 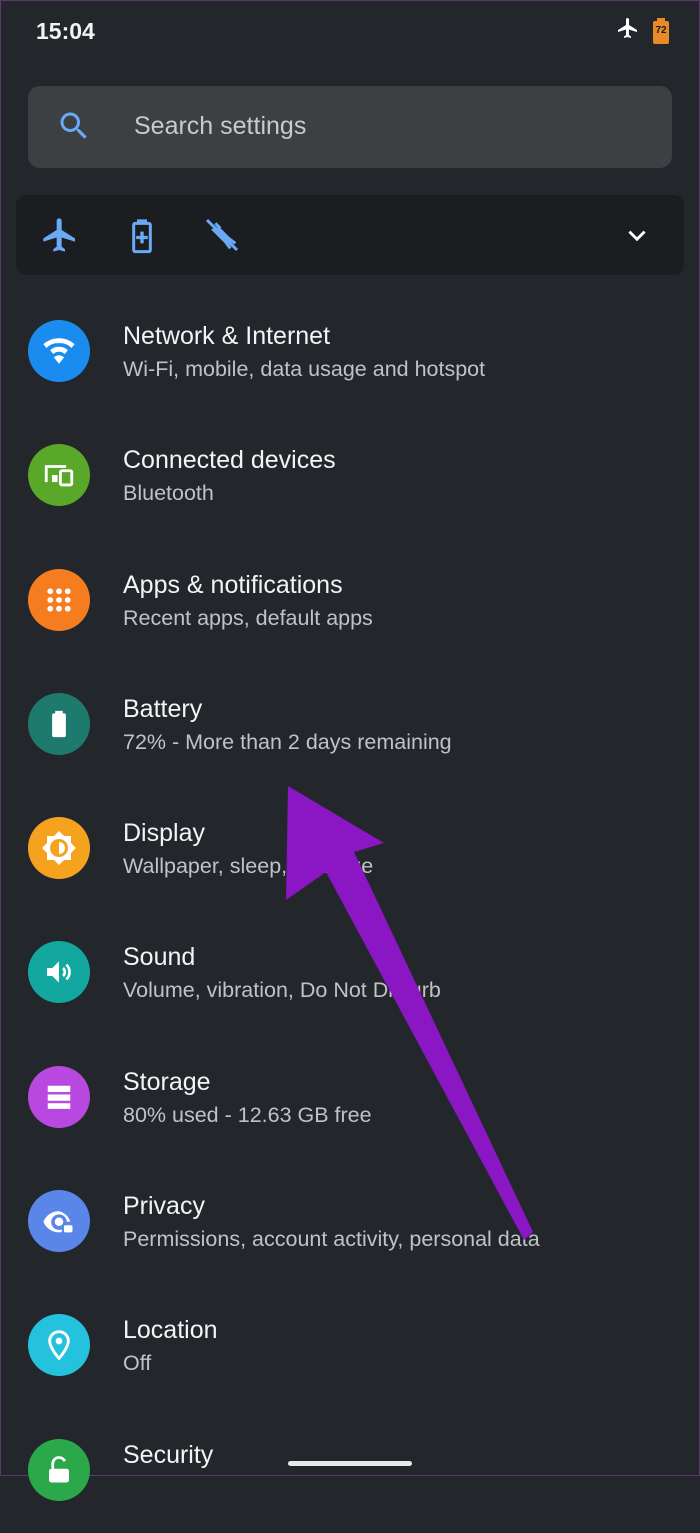 What do you see at coordinates (350, 476) in the screenshot?
I see `settings-item-connected-devices: Connected devices Bluetooth` at bounding box center [350, 476].